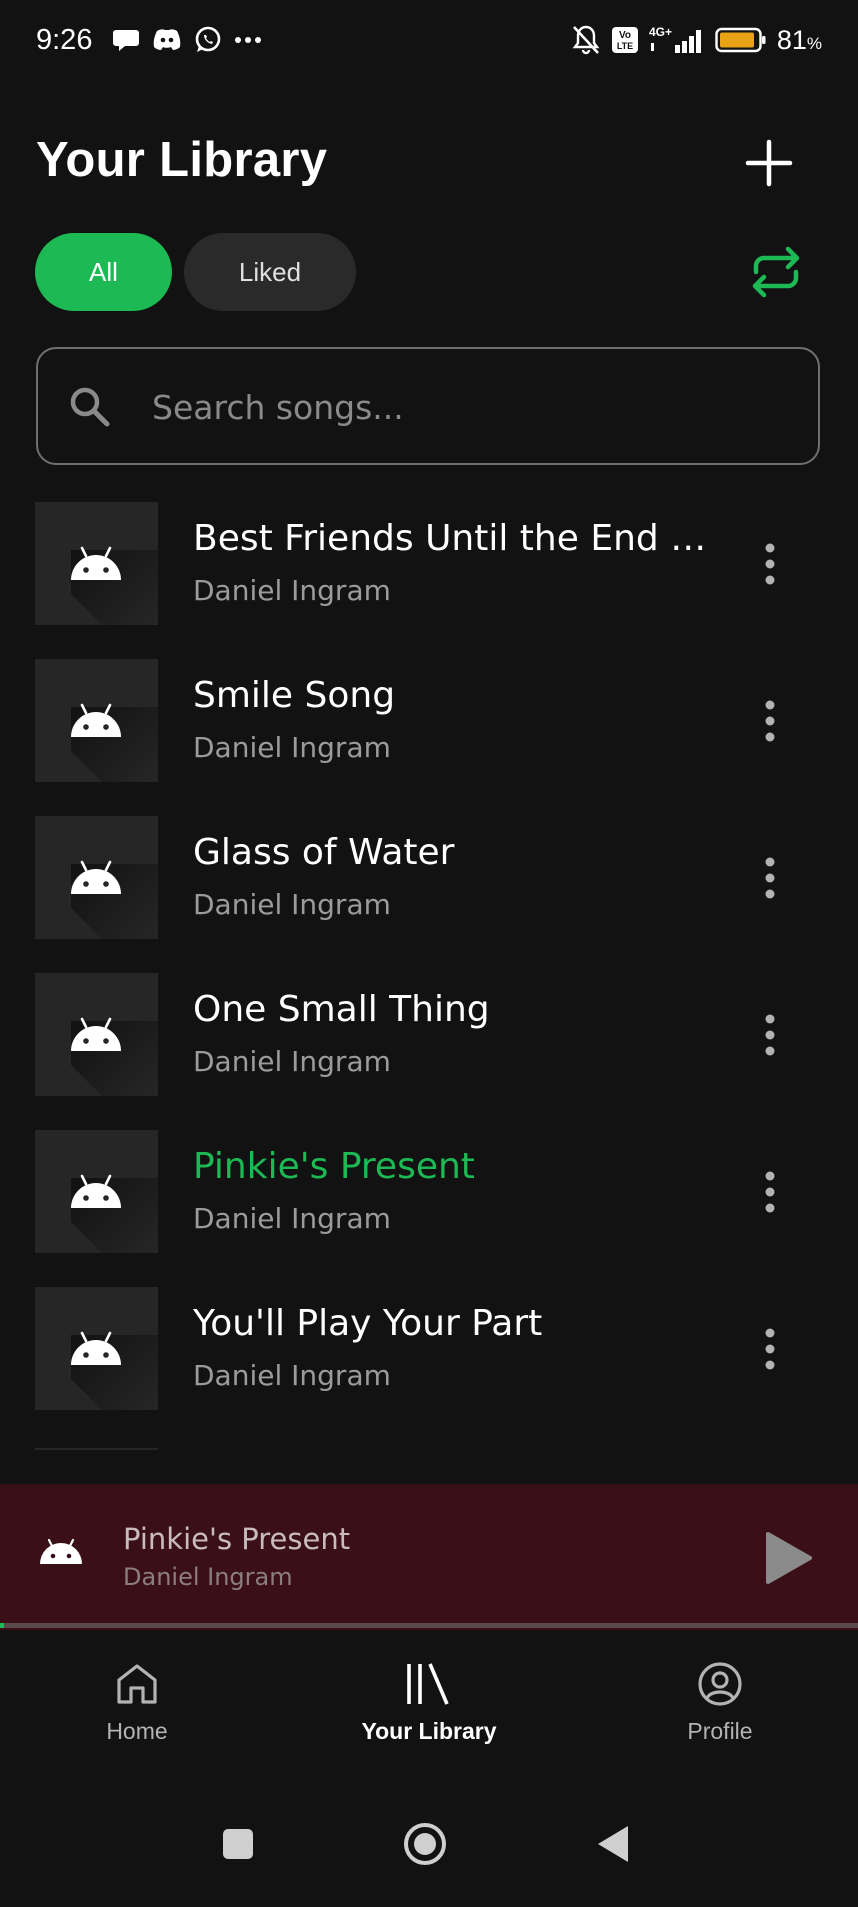 The height and width of the screenshot is (1907, 858). What do you see at coordinates (2, 1625) in the screenshot?
I see `playback-progress-fill` at bounding box center [2, 1625].